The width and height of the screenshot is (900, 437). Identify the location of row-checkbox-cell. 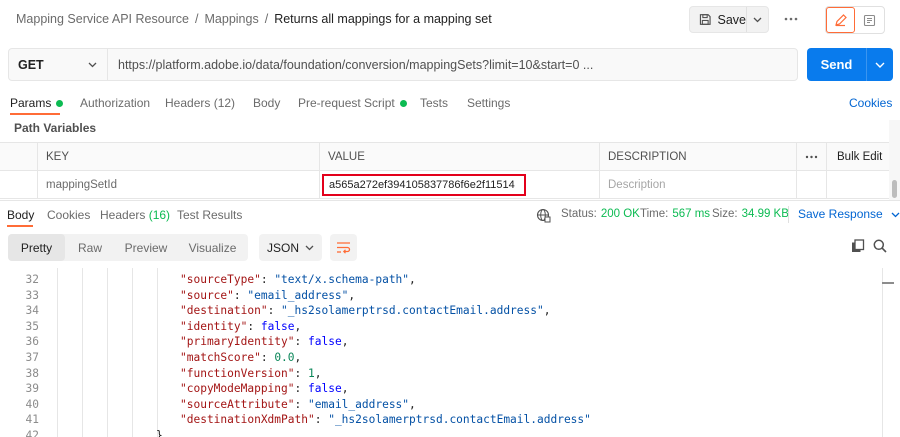
(18, 184).